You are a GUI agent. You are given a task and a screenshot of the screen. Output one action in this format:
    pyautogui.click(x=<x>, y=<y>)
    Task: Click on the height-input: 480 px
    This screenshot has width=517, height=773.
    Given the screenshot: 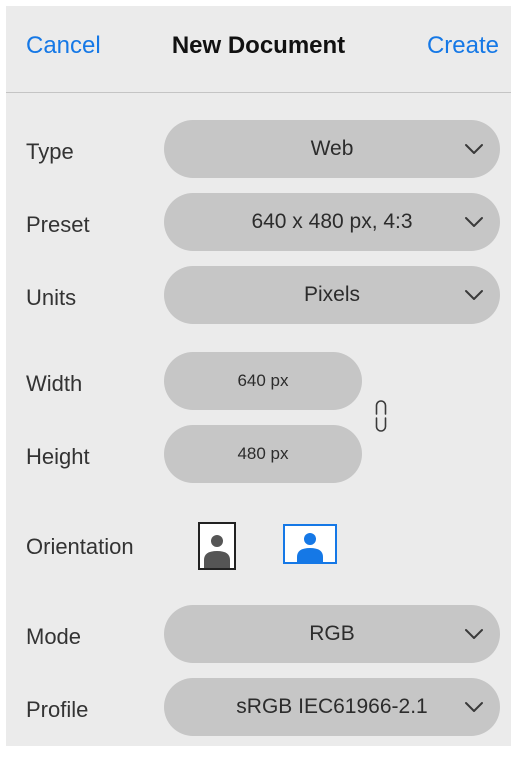 What is the action you would take?
    pyautogui.click(x=263, y=454)
    